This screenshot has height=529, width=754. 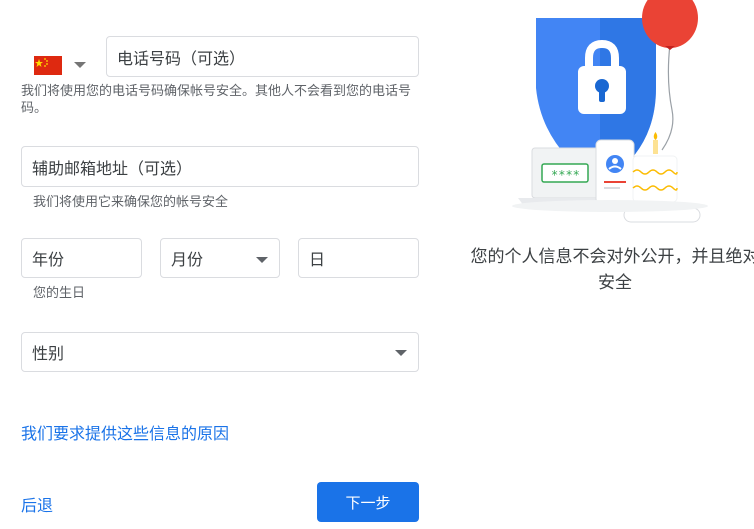 What do you see at coordinates (181, 58) in the screenshot?
I see `phone-placeholder: 电话号码（可选）` at bounding box center [181, 58].